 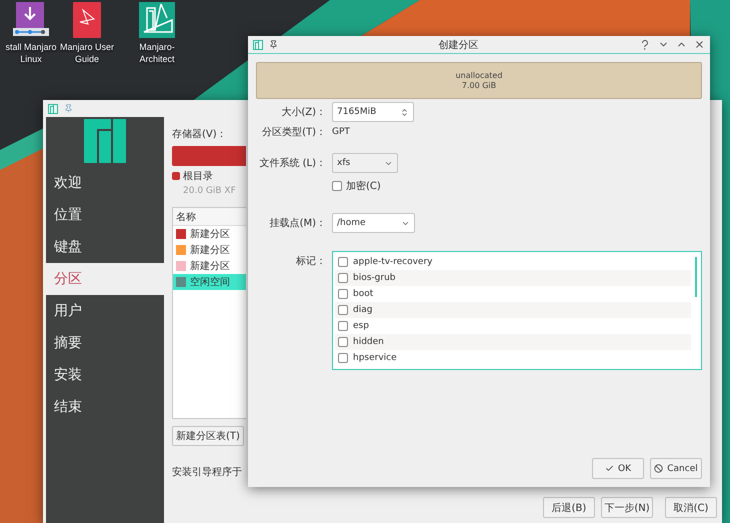 I want to click on cancel-icon, so click(x=659, y=468).